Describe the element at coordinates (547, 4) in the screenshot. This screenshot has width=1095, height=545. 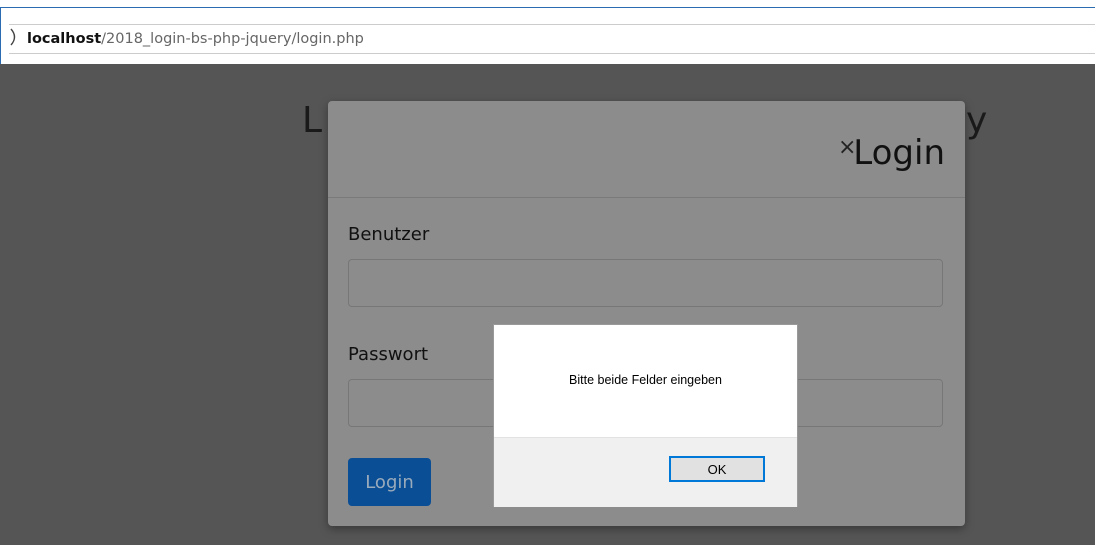
I see `browser-top-border` at that location.